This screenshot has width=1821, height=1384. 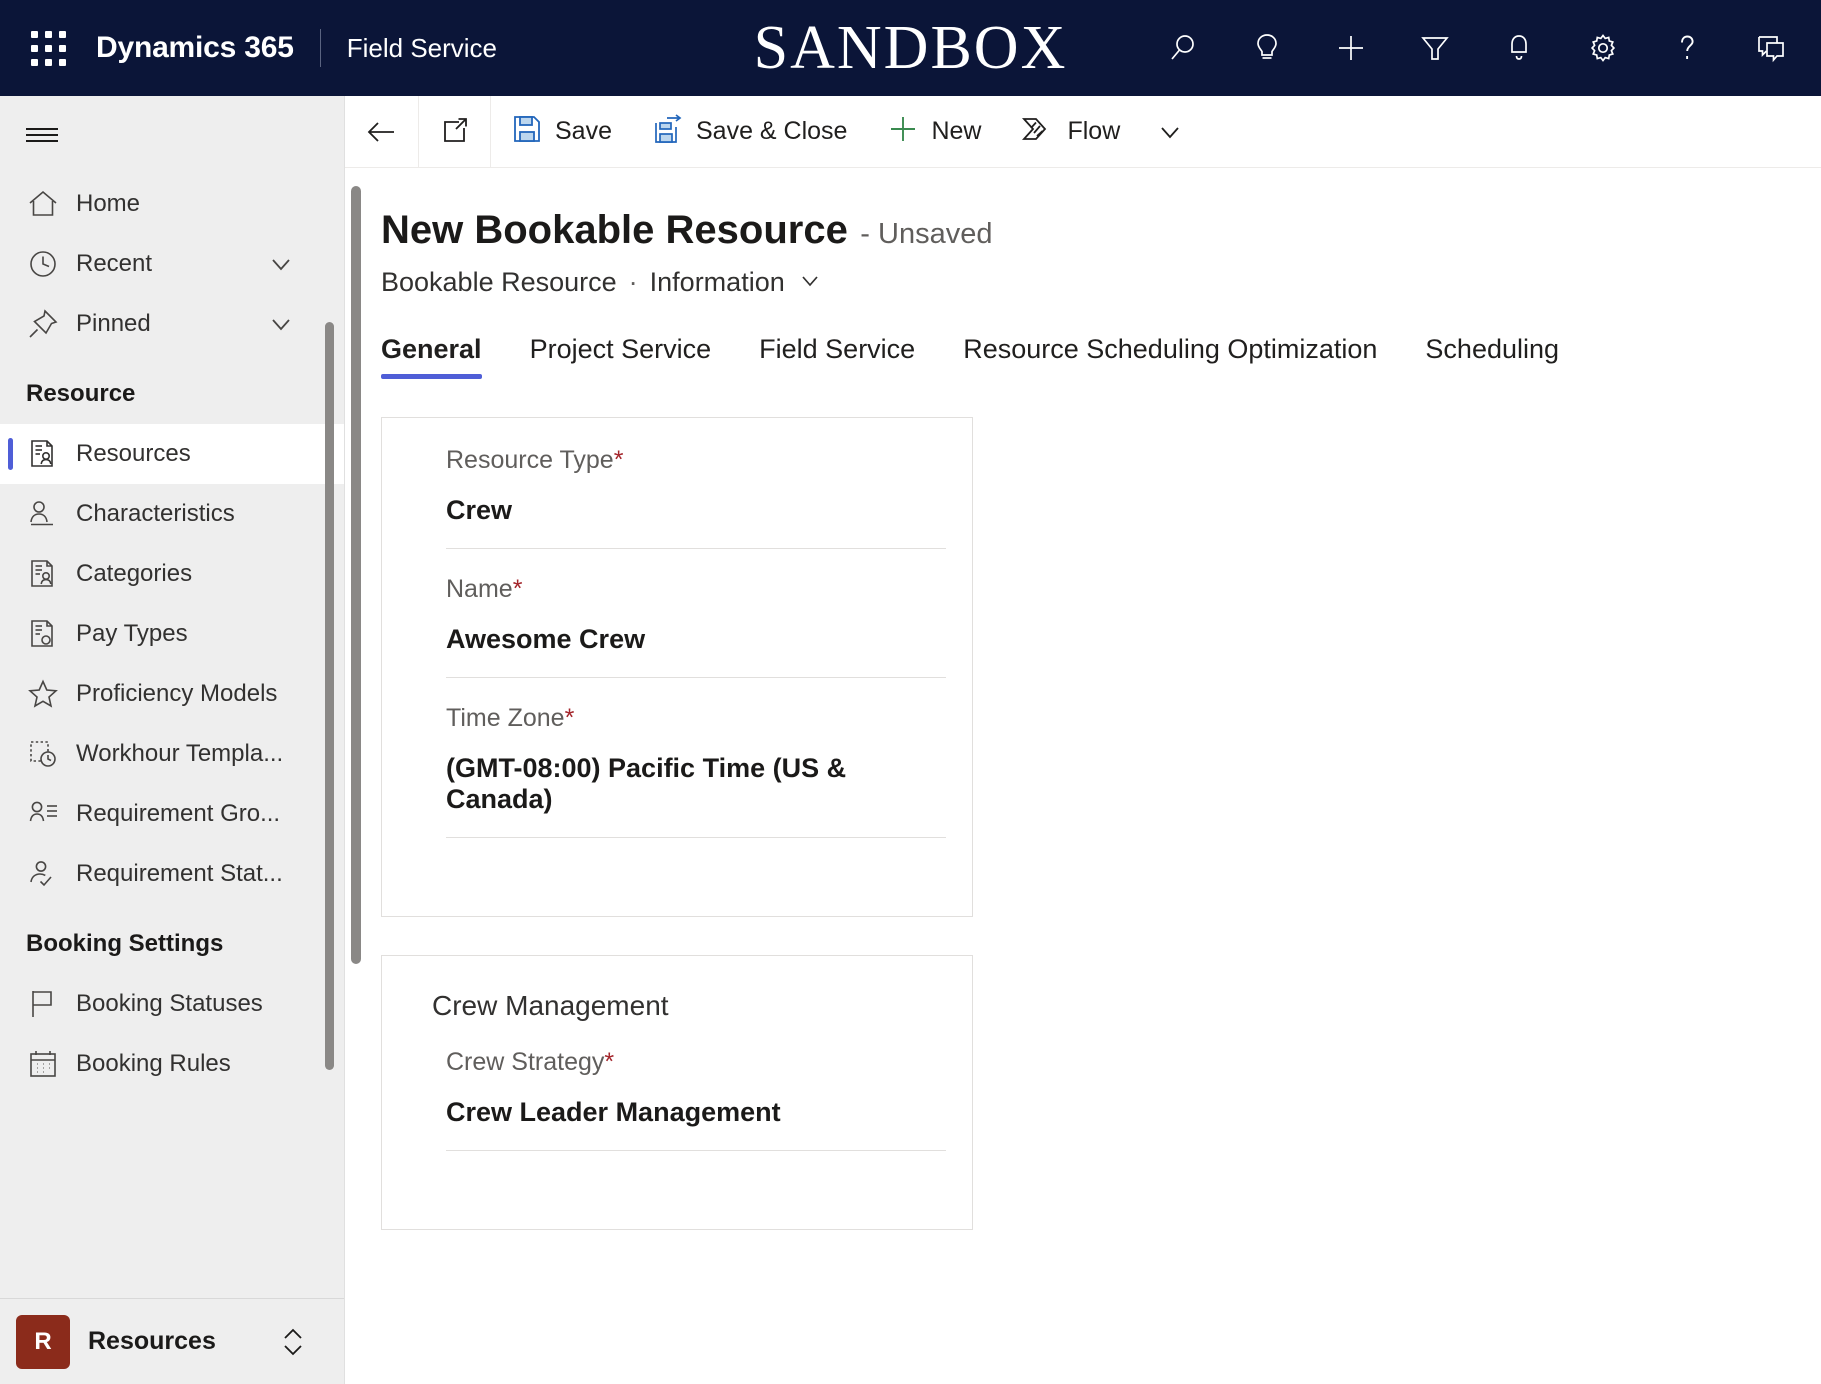 I want to click on sidebar-item-label: Proficiency Models, so click(x=177, y=693).